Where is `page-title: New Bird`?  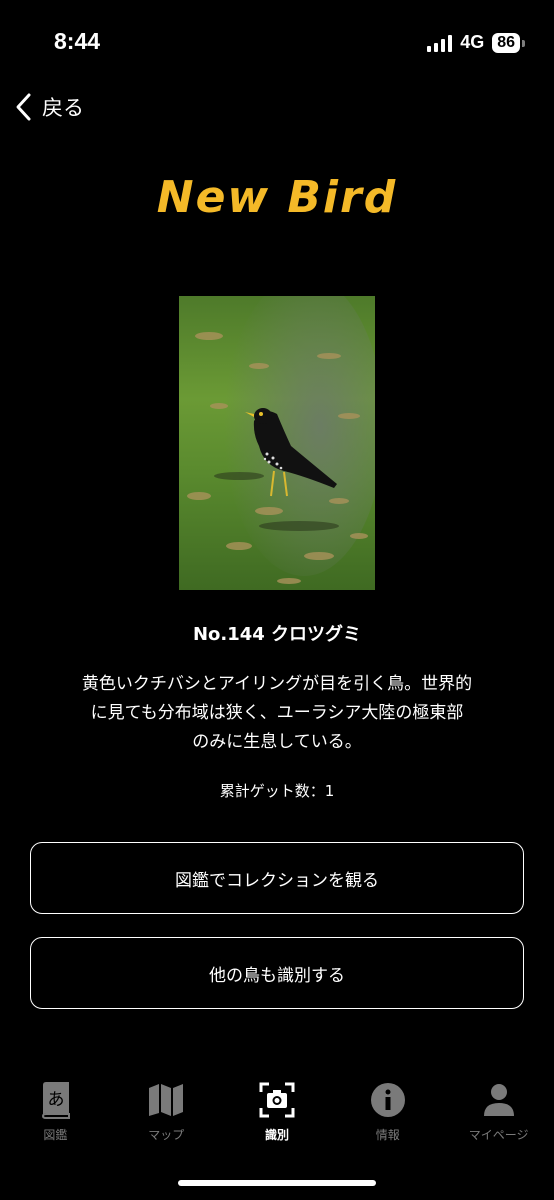
page-title: New Bird is located at coordinates (277, 197).